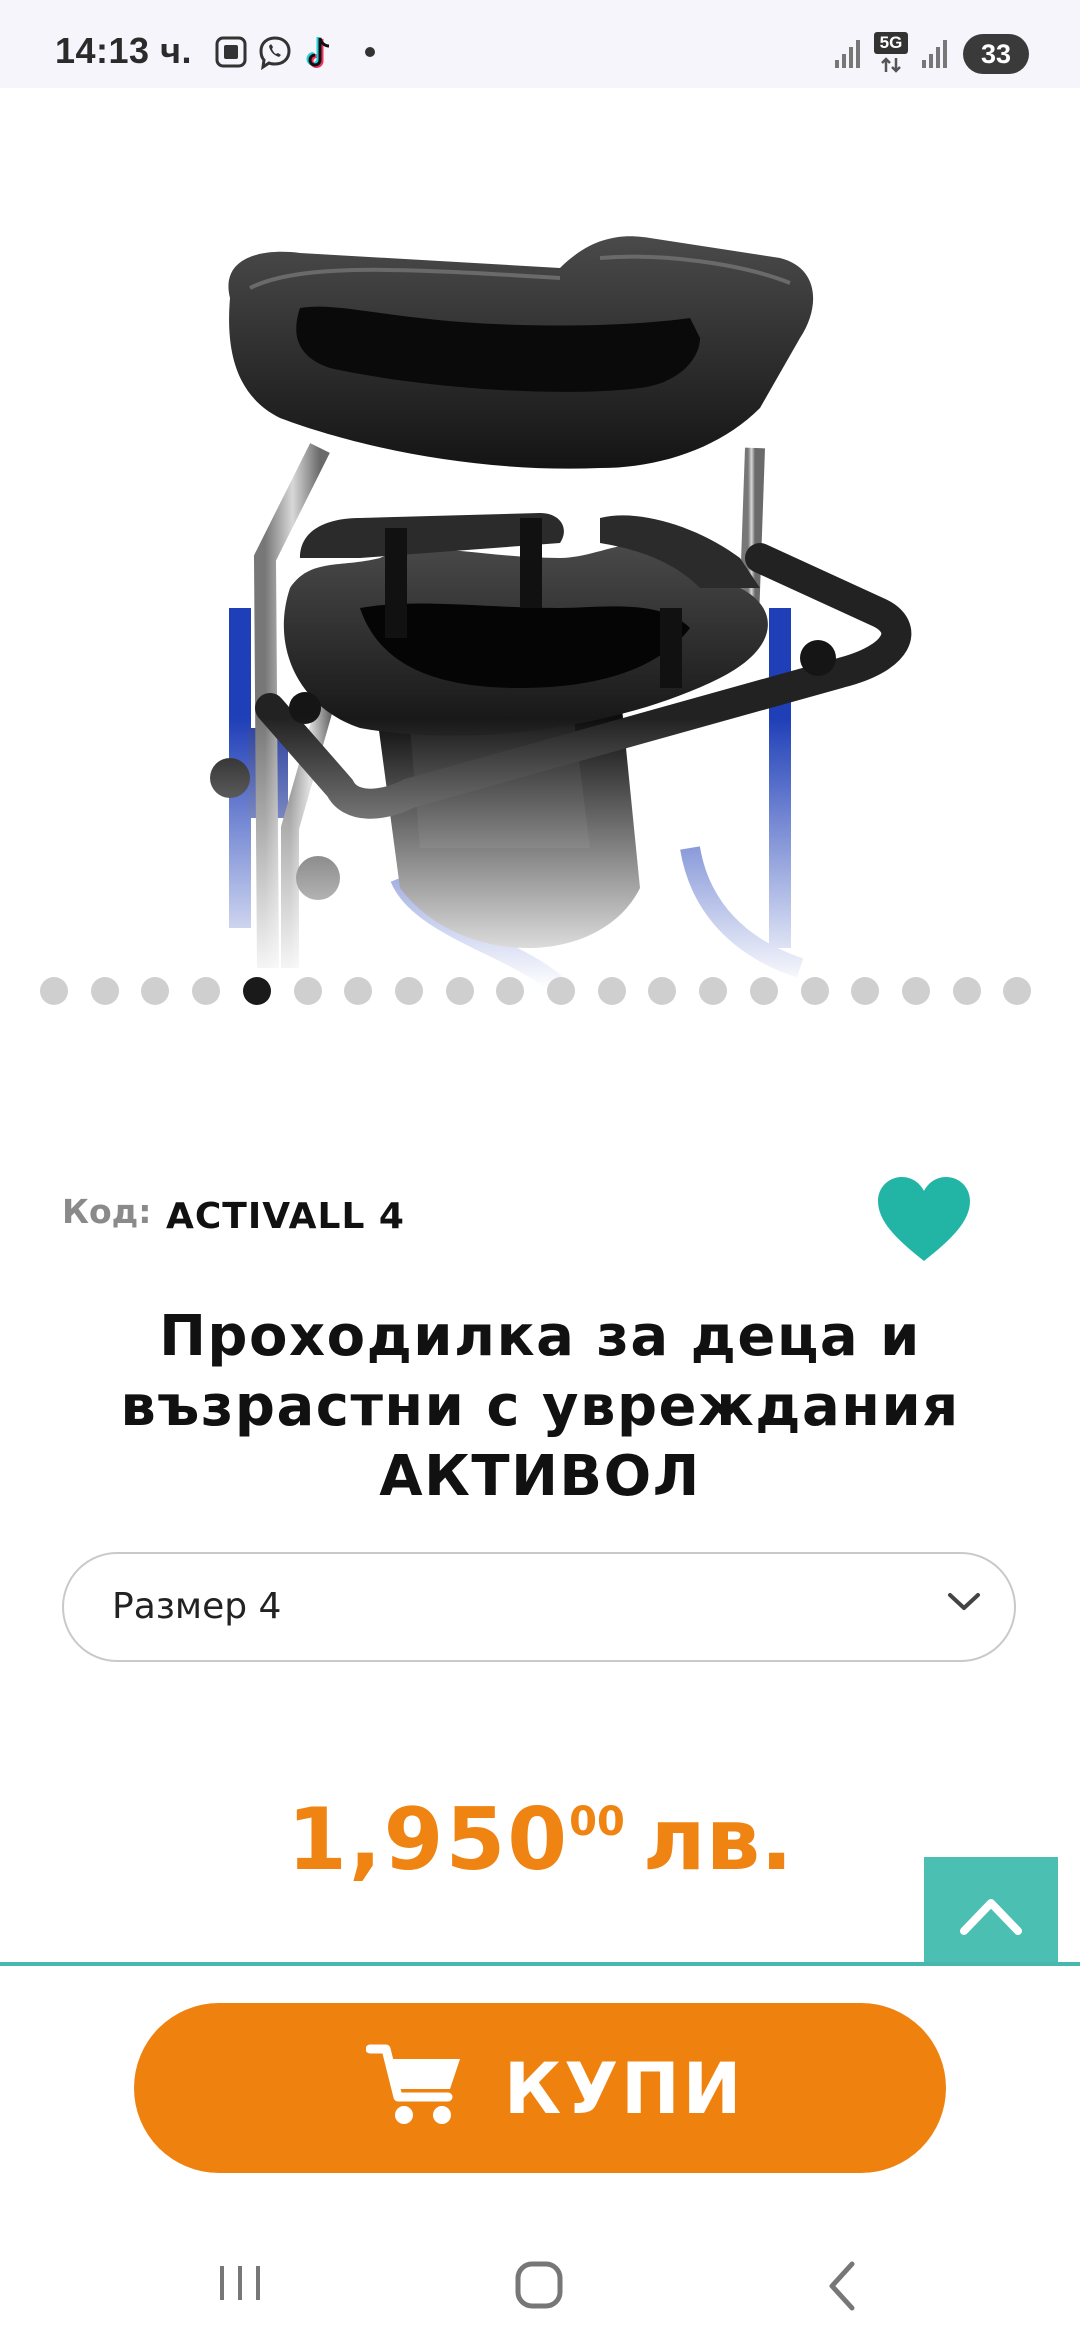 The width and height of the screenshot is (1080, 2340). What do you see at coordinates (624, 2089) in the screenshot?
I see `buy-button-label: КУПИ` at bounding box center [624, 2089].